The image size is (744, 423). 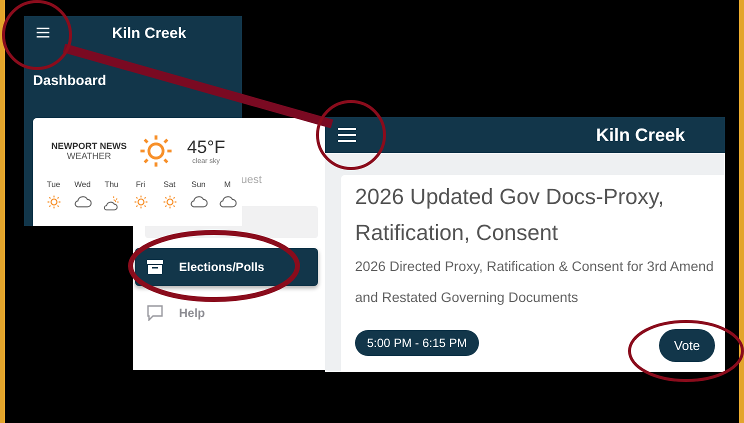 I want to click on day-label: M, so click(x=227, y=184).